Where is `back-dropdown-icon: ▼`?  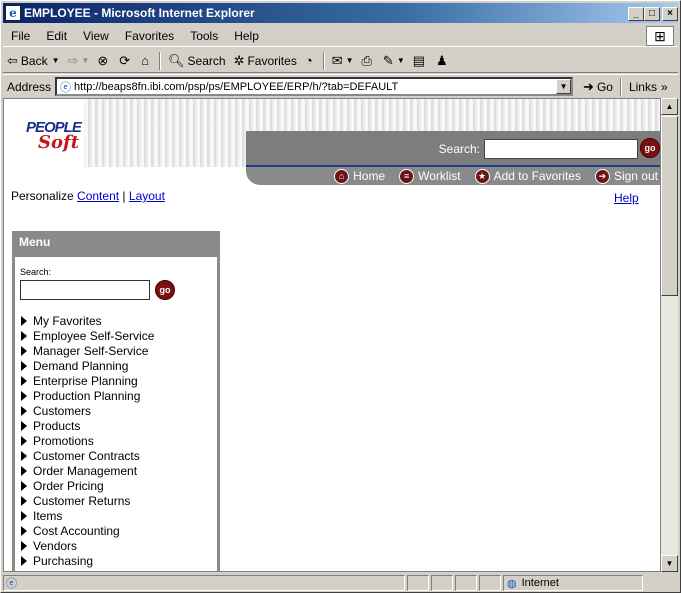
back-dropdown-icon: ▼ is located at coordinates (55, 60).